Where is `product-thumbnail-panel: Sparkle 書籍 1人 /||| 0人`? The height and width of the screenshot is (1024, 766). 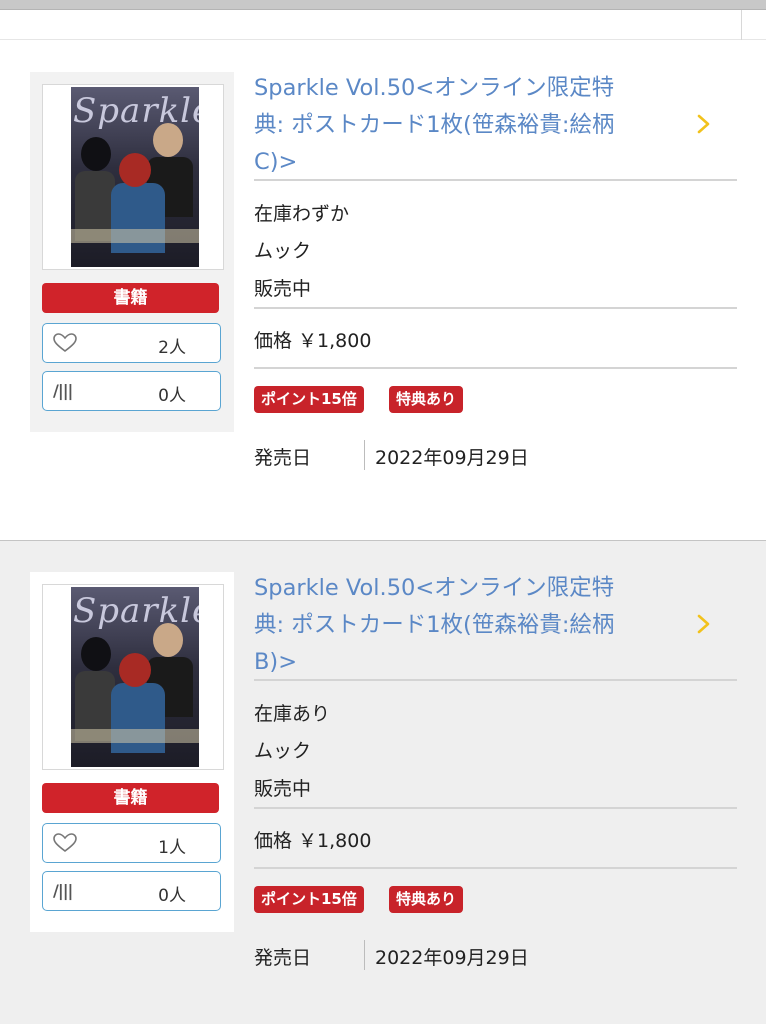
product-thumbnail-panel: Sparkle 書籍 1人 /||| 0人 is located at coordinates (132, 752).